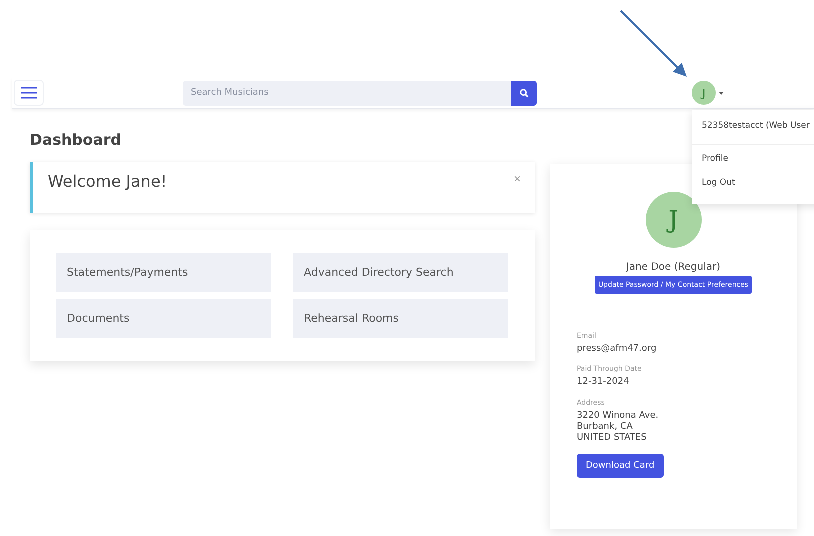  What do you see at coordinates (654, 44) in the screenshot?
I see `arrow-annotation` at bounding box center [654, 44].